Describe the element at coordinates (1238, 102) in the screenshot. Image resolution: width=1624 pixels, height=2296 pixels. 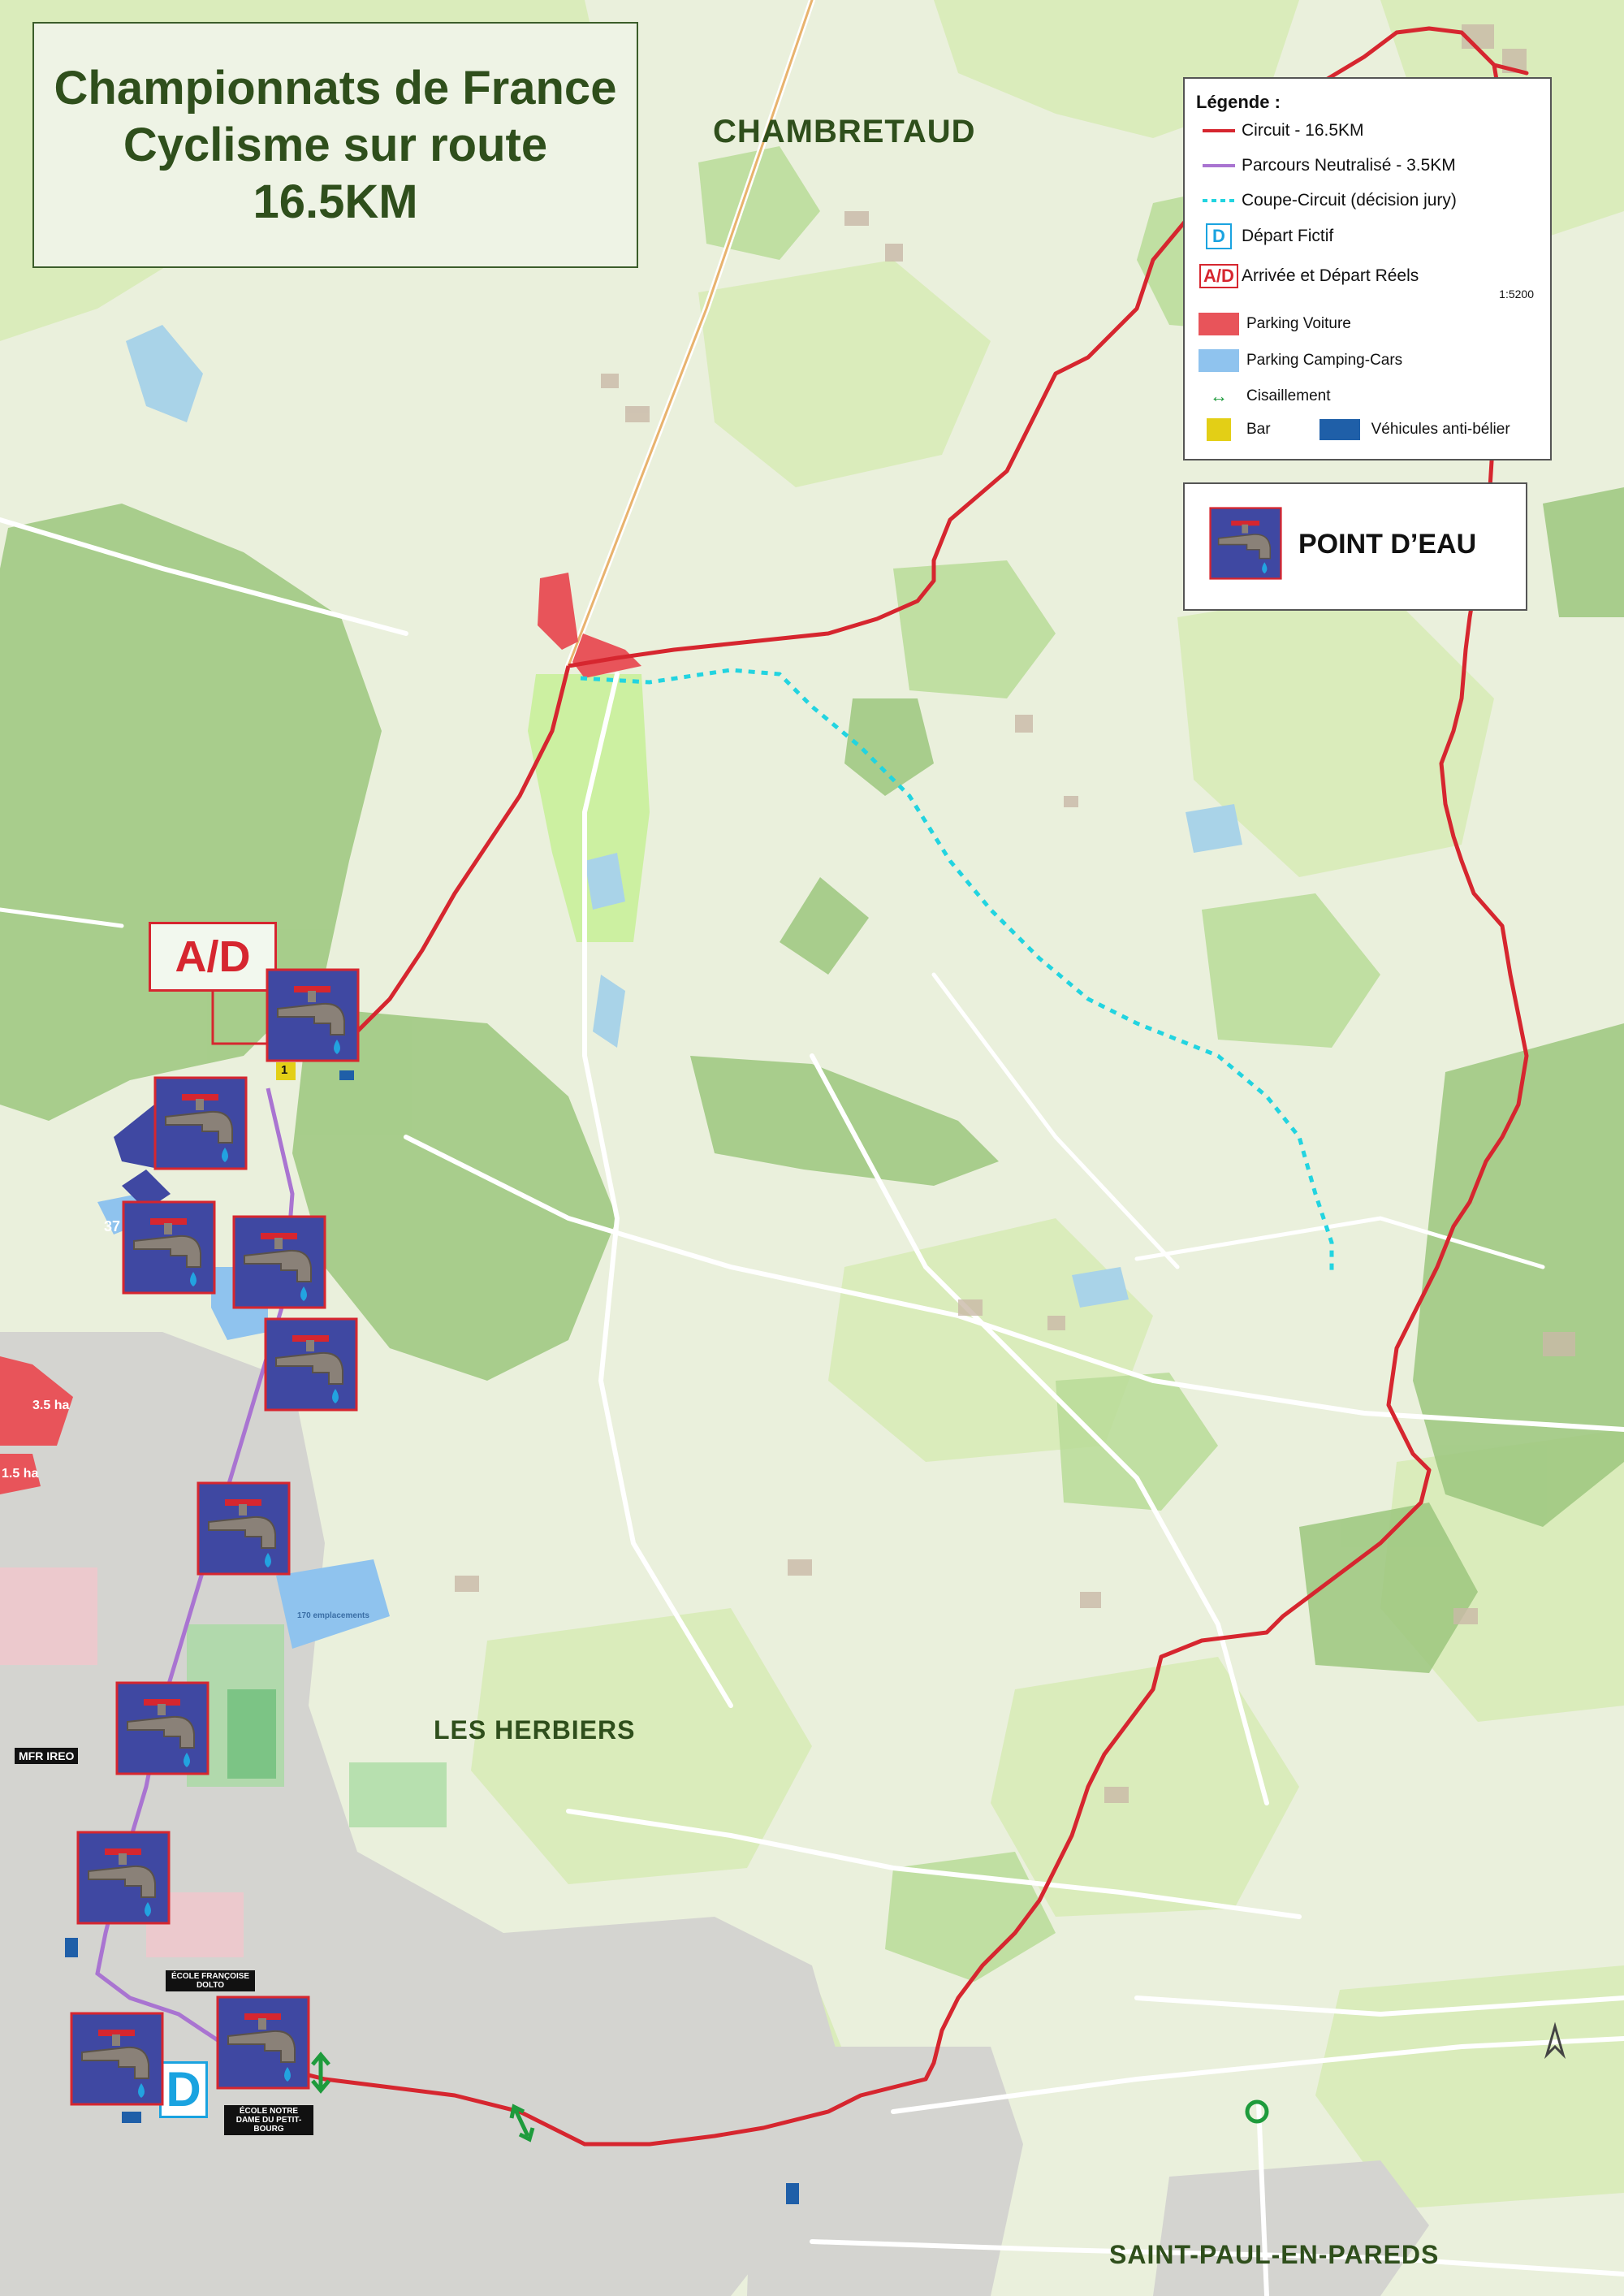
I see `legend-title: Légende :` at that location.